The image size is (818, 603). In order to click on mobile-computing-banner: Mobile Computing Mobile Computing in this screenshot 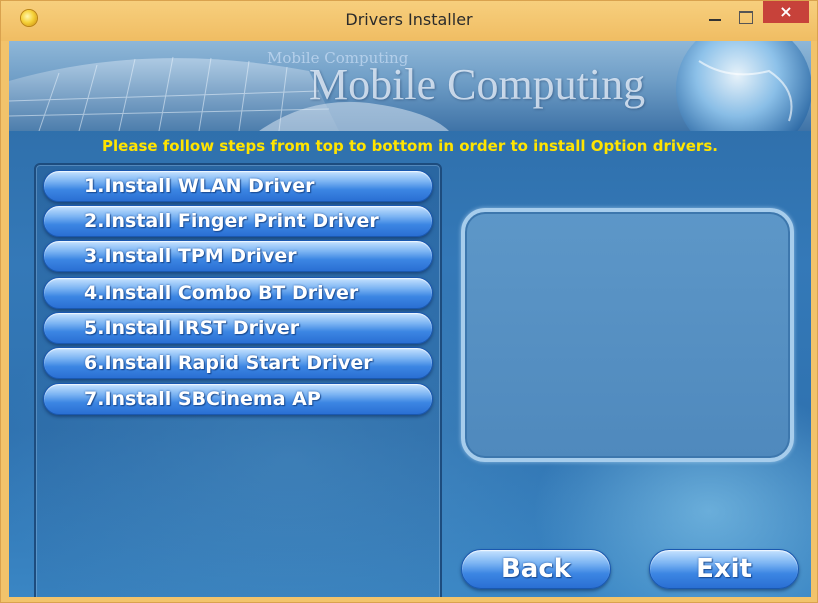, I will do `click(410, 86)`.